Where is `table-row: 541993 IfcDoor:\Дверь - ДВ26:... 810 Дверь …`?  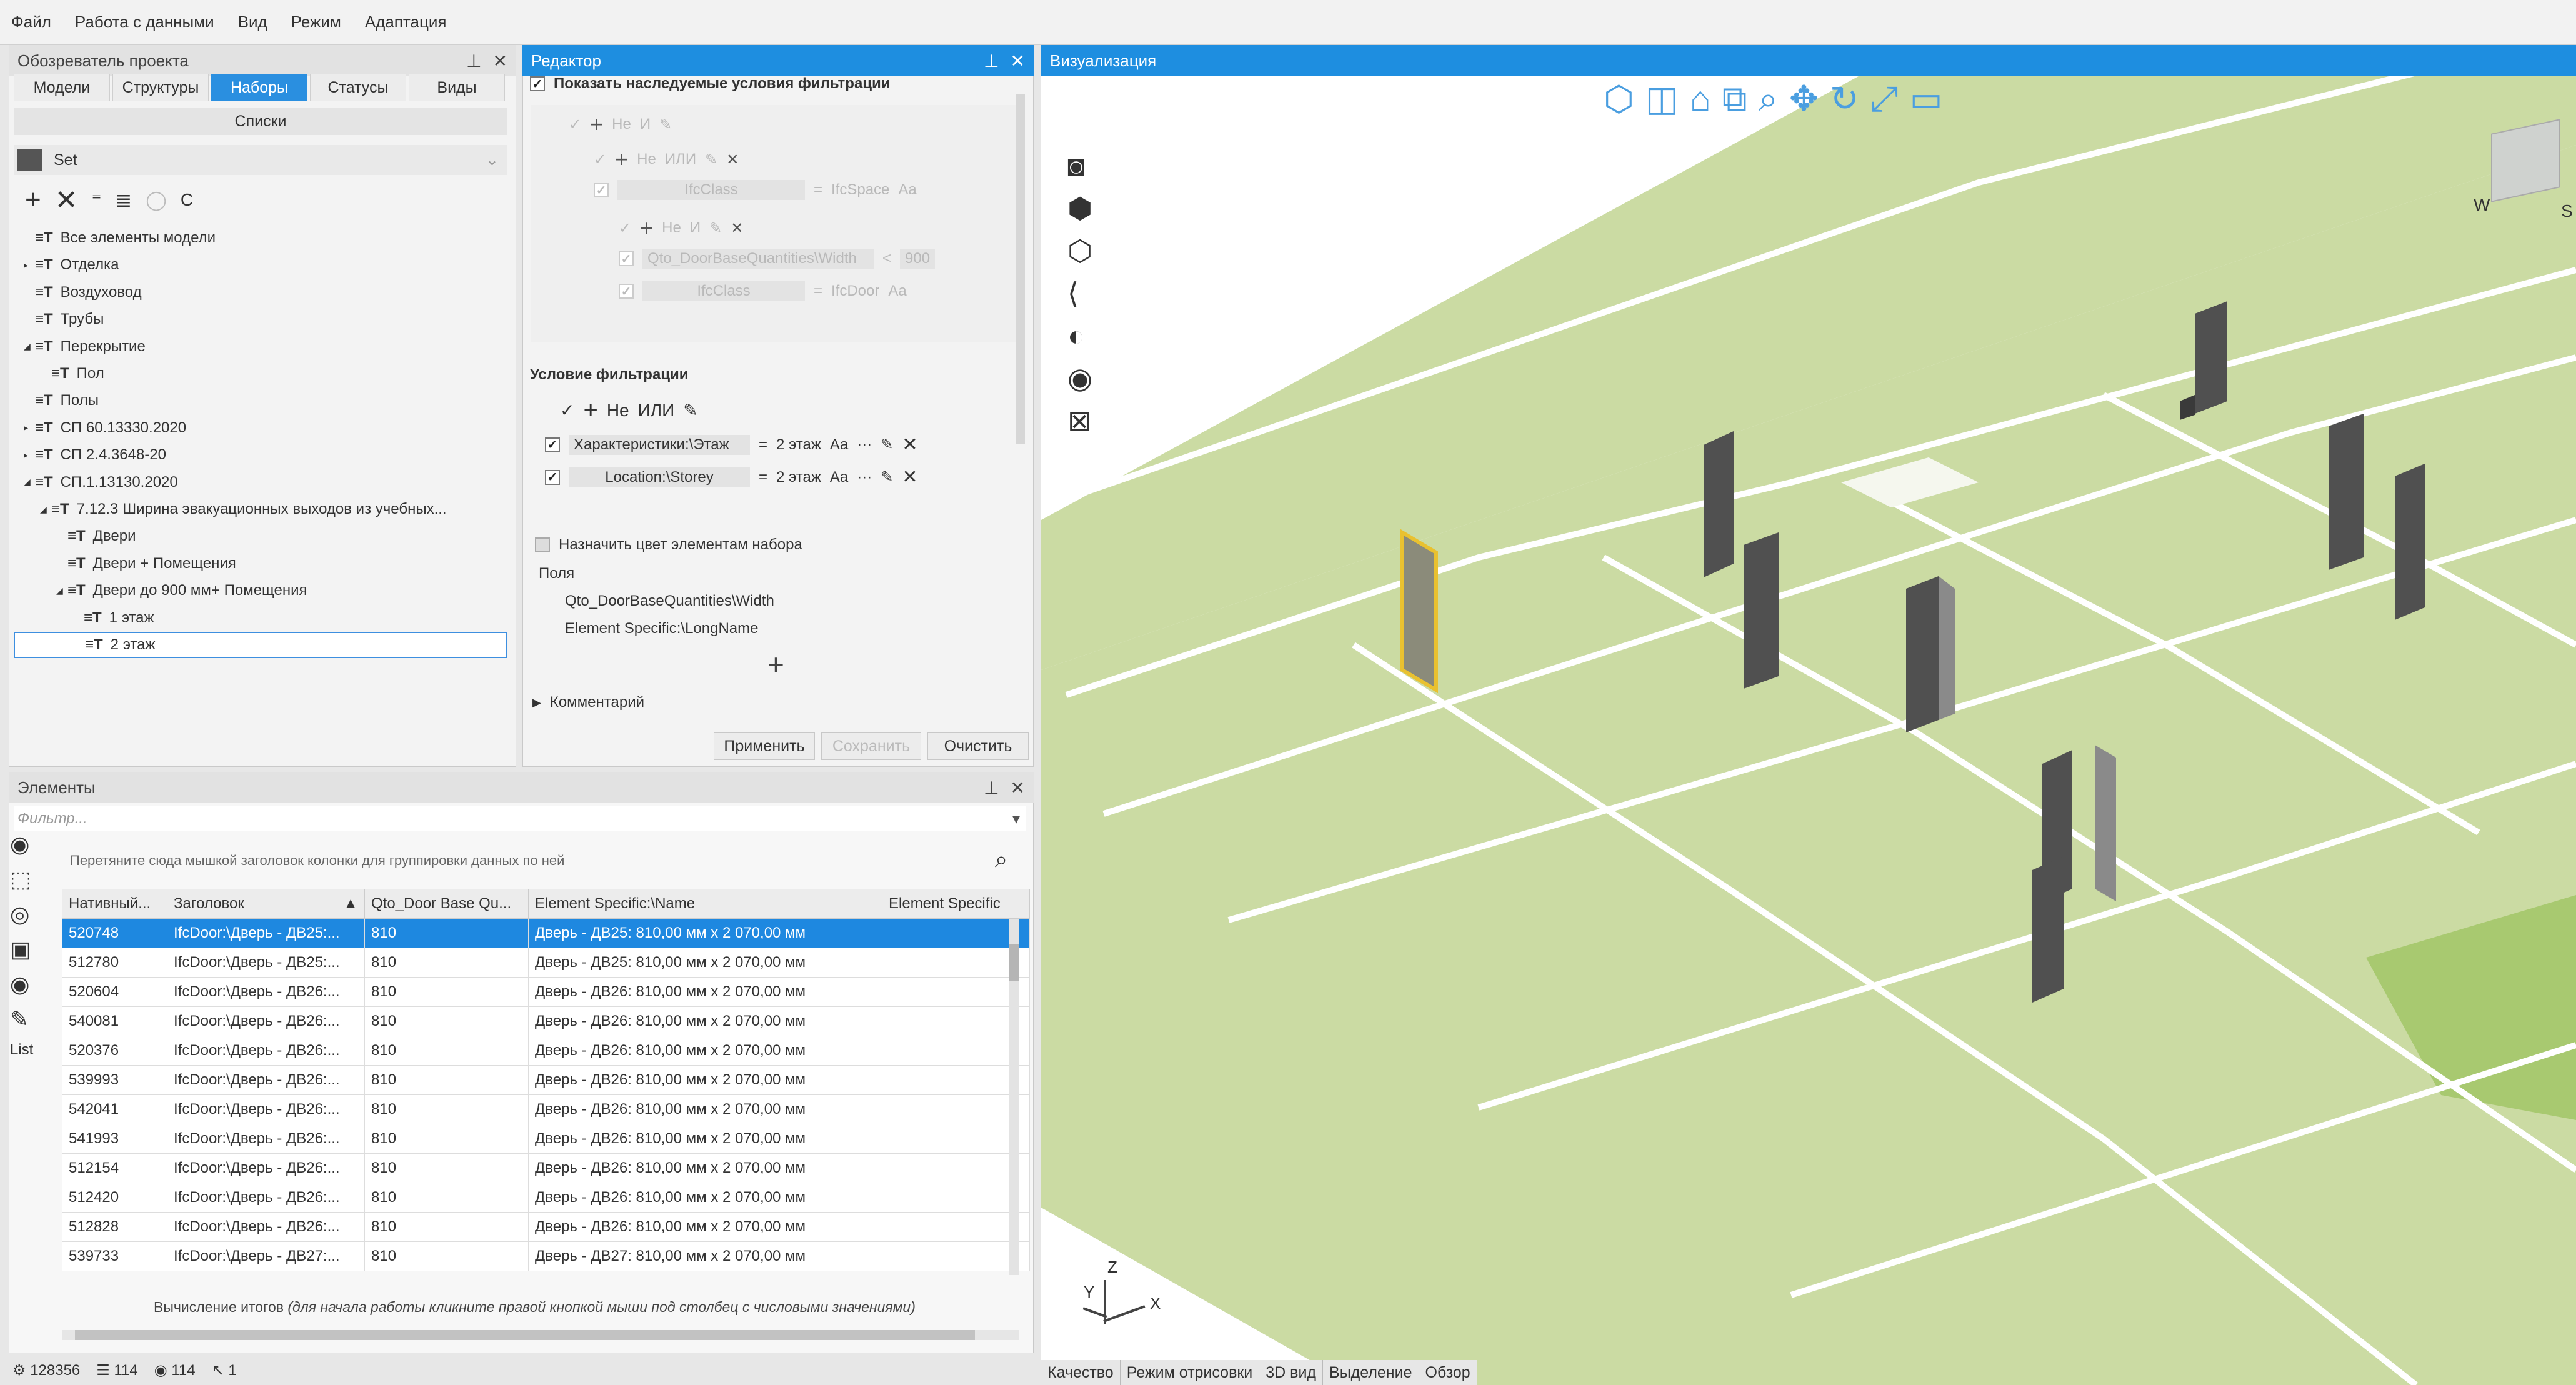
table-row: 541993 IfcDoor:\Дверь - ДВ26:... 810 Дверь … is located at coordinates (546, 1139).